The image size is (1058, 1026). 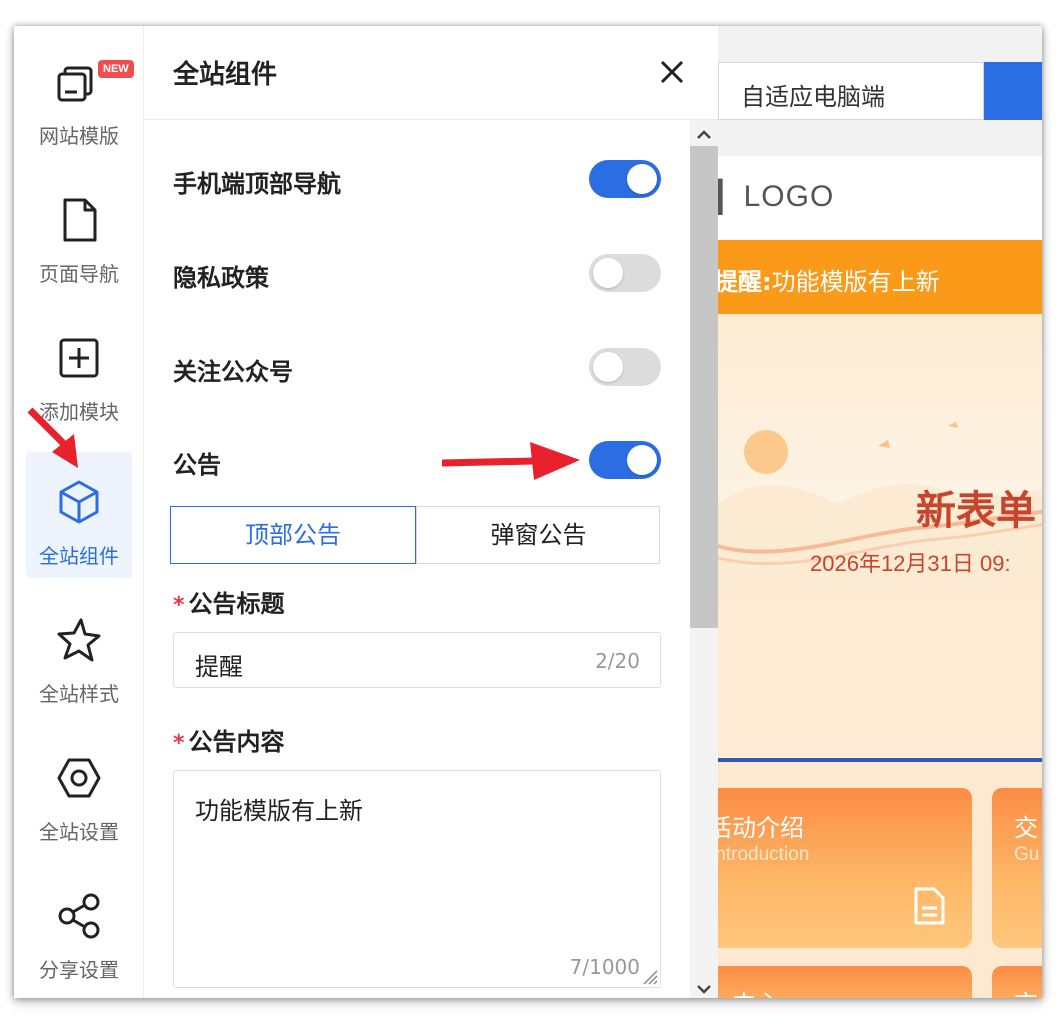 What do you see at coordinates (625, 367) in the screenshot?
I see `follow-account-switch` at bounding box center [625, 367].